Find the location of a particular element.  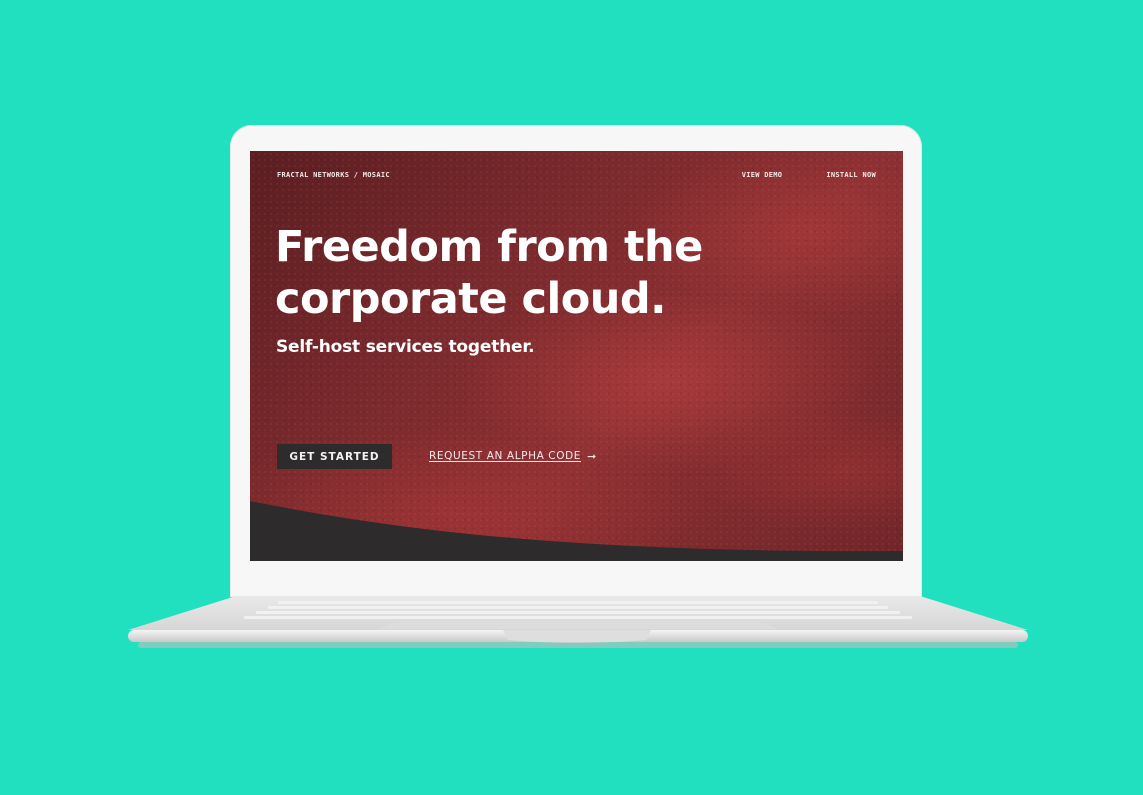

brand-logo-text: FRACTAL NETWORKS / MOSAIC is located at coordinates (333, 175).